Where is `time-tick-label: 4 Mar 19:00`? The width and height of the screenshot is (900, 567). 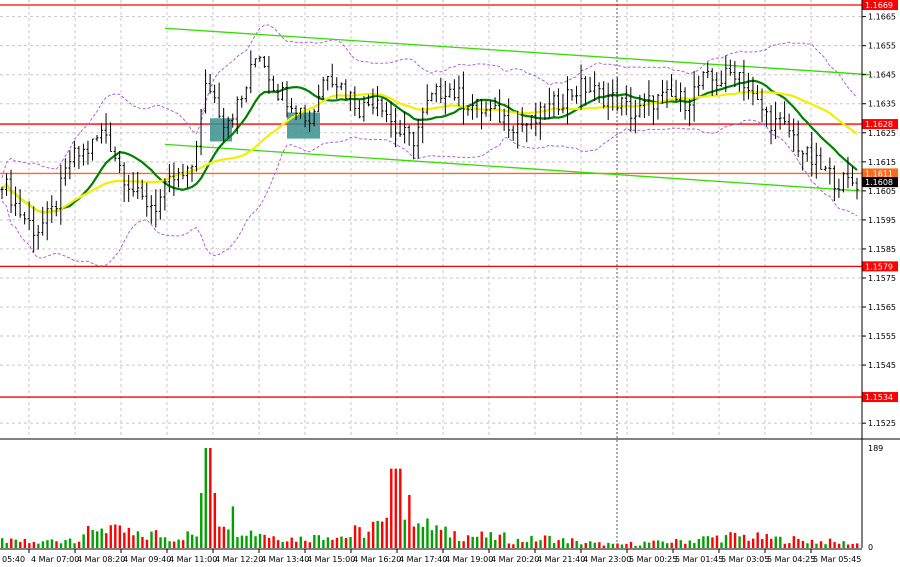 time-tick-label: 4 Mar 19:00 is located at coordinates (469, 559).